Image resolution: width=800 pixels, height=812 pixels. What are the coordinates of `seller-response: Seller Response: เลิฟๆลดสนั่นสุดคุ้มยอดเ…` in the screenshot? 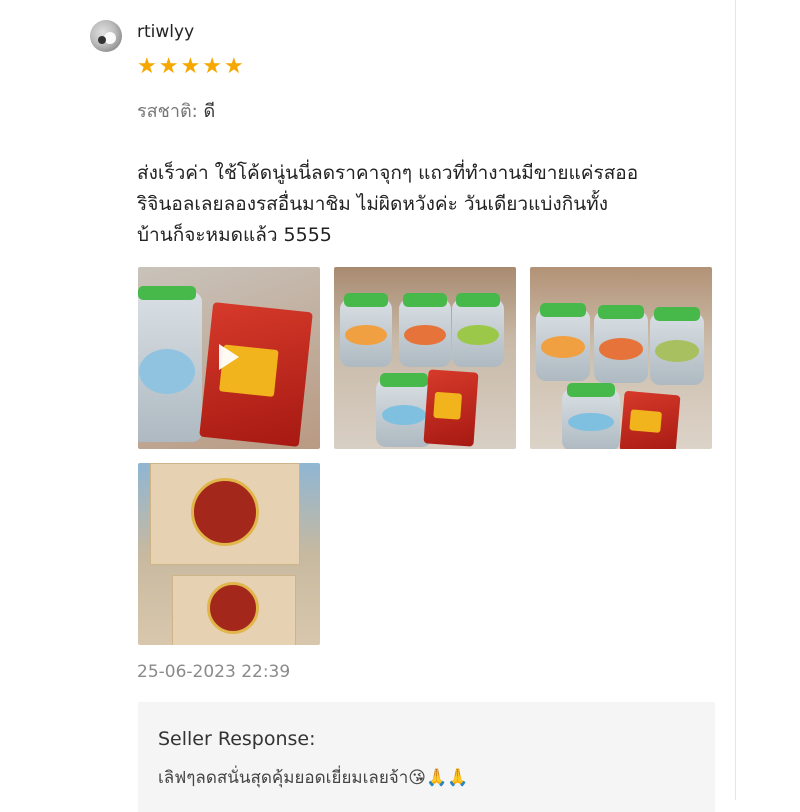 It's located at (426, 757).